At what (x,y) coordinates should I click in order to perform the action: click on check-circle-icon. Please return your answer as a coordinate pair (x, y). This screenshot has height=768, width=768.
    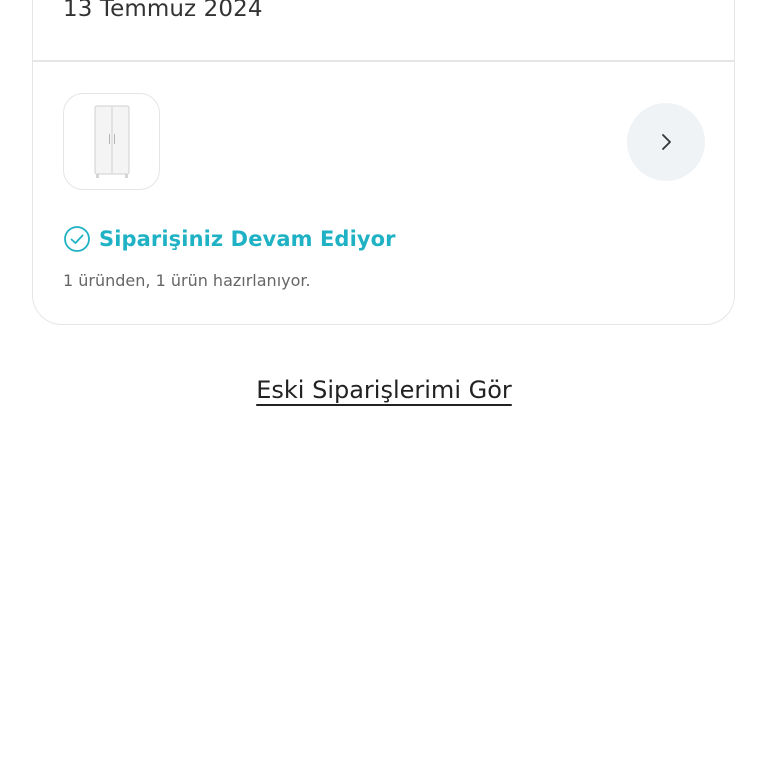
    Looking at the image, I should click on (77, 239).